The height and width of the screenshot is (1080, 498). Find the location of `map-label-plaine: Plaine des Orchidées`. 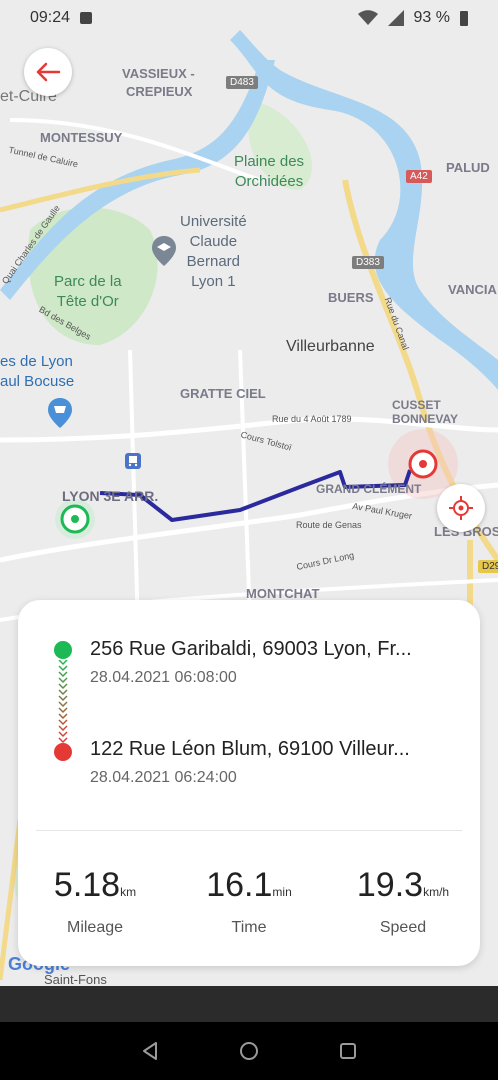

map-label-plaine: Plaine des Orchidées is located at coordinates (269, 171).